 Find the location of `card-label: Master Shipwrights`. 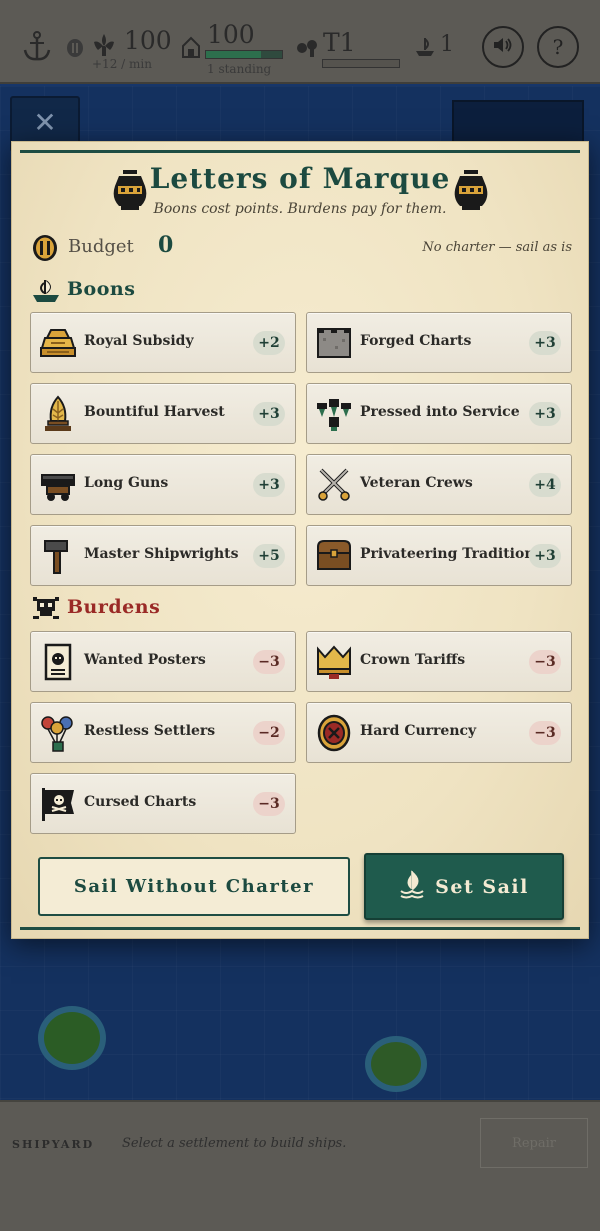

card-label: Master Shipwrights is located at coordinates (161, 554).